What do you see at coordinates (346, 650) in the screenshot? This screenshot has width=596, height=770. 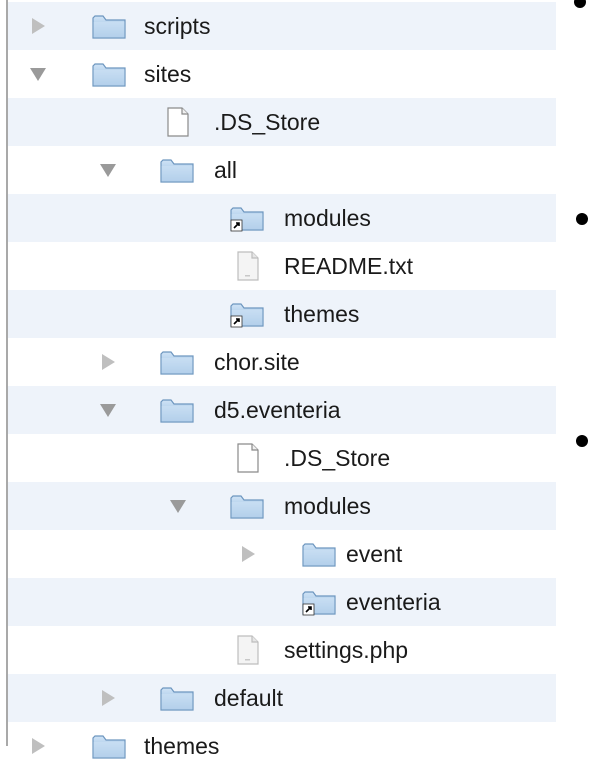 I see `tree-item-label: settings.php` at bounding box center [346, 650].